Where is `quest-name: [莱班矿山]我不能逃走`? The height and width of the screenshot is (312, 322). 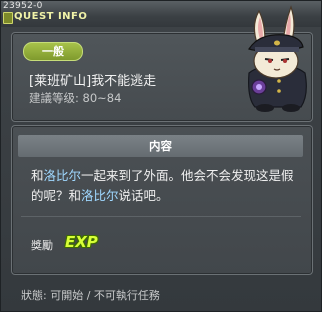 quest-name: [莱班矿山]我不能逃走 is located at coordinates (93, 81).